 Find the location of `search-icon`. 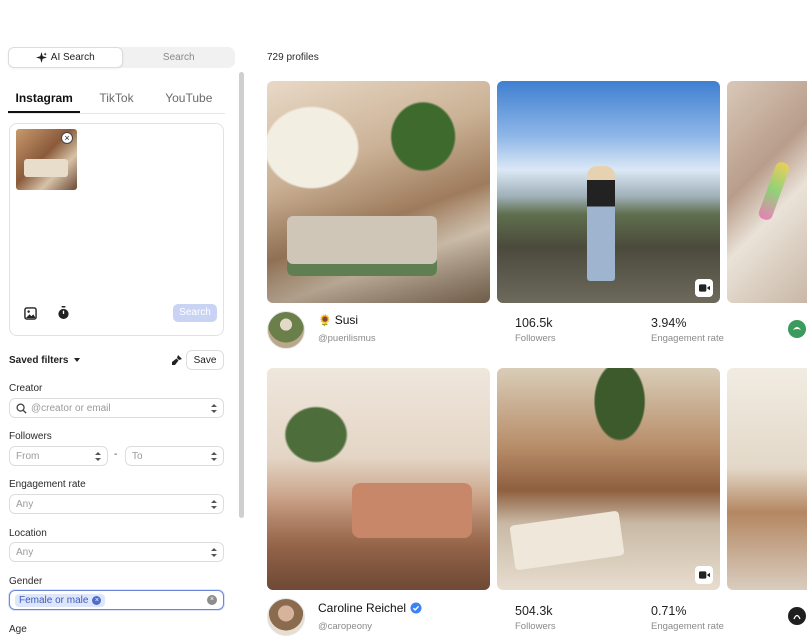

search-icon is located at coordinates (21, 408).